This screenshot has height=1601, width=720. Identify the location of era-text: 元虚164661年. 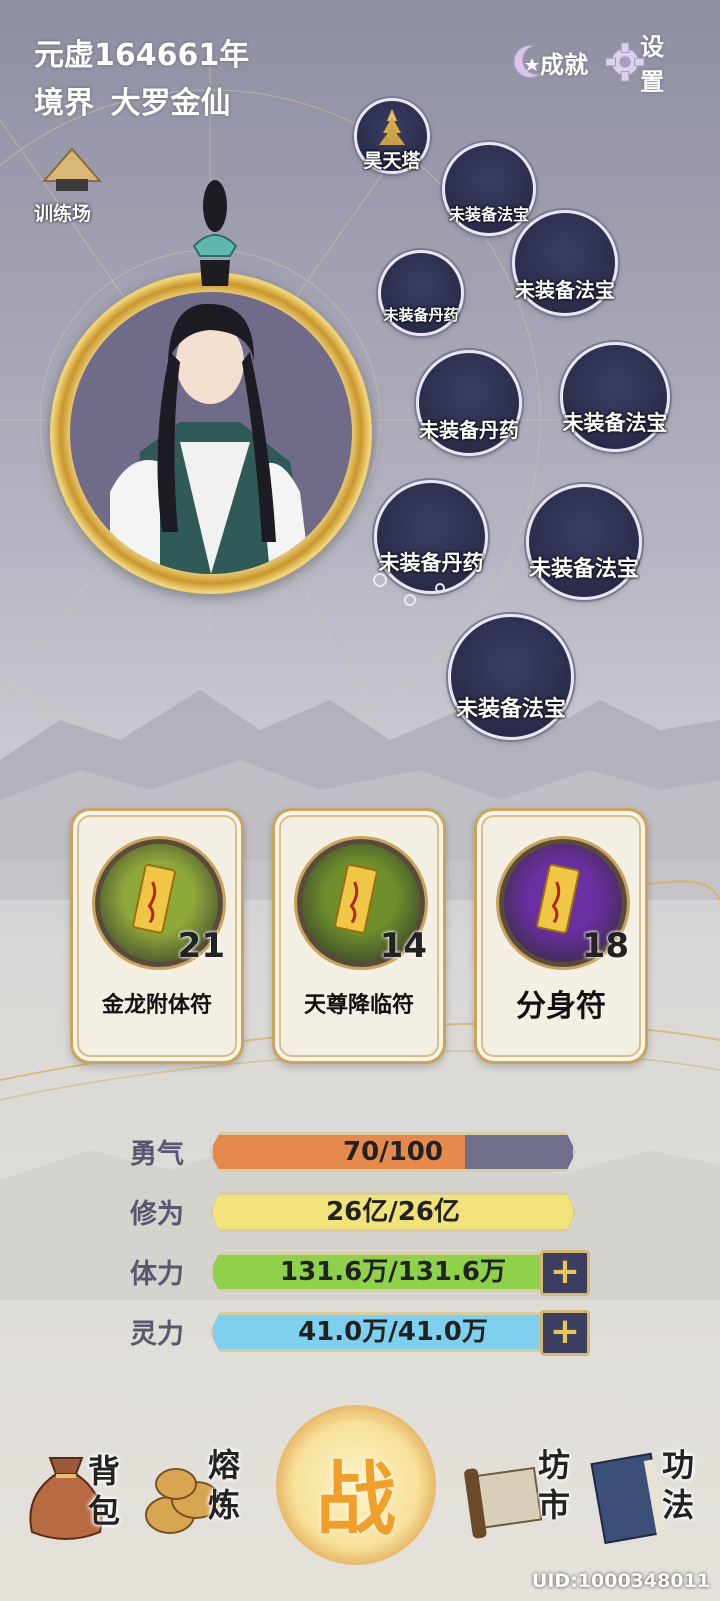
(142, 55).